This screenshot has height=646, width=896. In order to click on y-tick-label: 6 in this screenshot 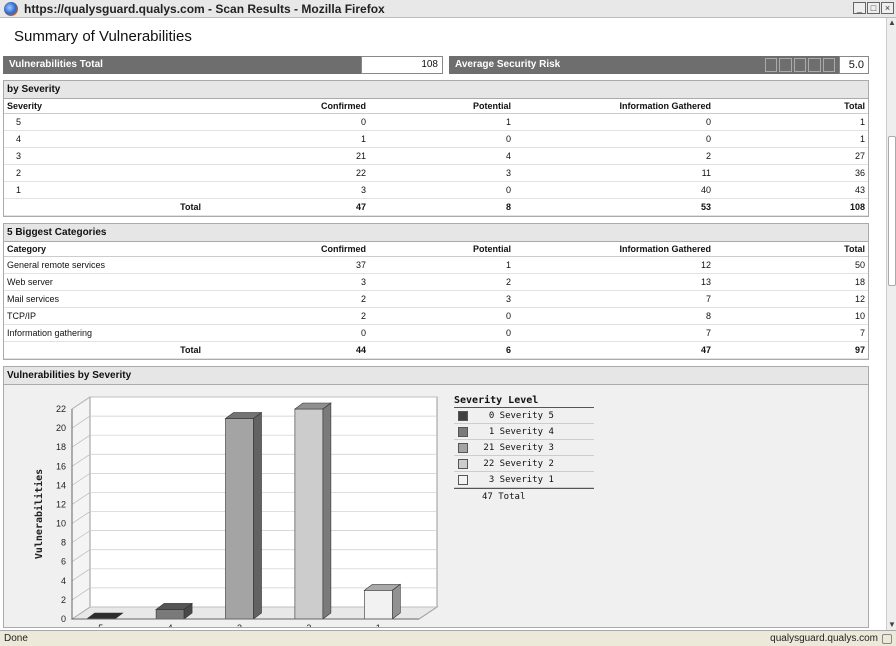, I will do `click(63, 562)`.